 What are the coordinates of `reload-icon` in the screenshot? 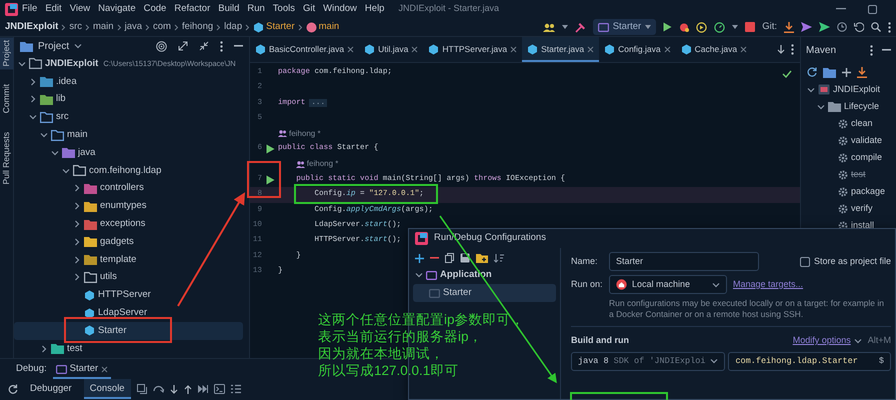 It's located at (812, 72).